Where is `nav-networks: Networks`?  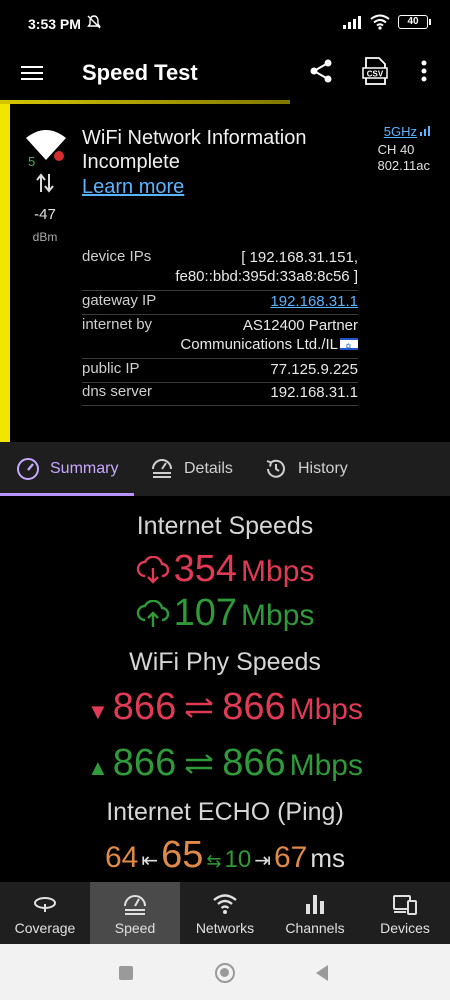
nav-networks: Networks is located at coordinates (225, 913).